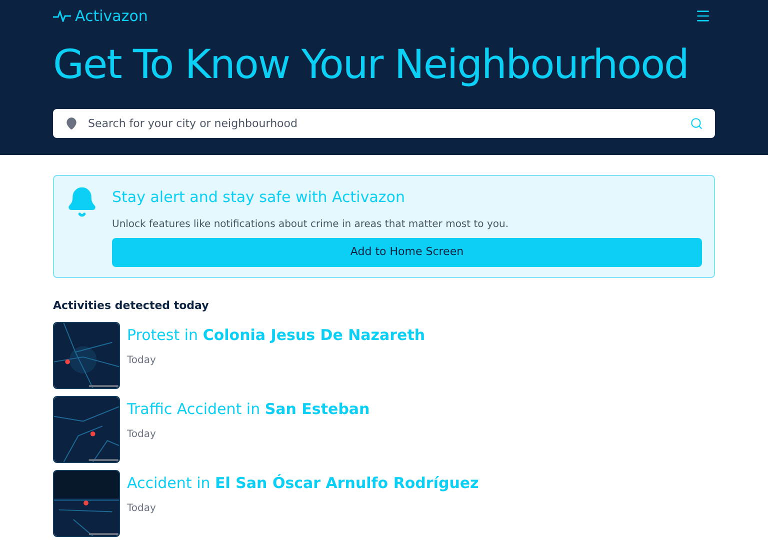 The width and height of the screenshot is (768, 554). Describe the element at coordinates (303, 483) in the screenshot. I see `activity-title: Accident in El San Óscar Arnulfo Rodríguez` at that location.